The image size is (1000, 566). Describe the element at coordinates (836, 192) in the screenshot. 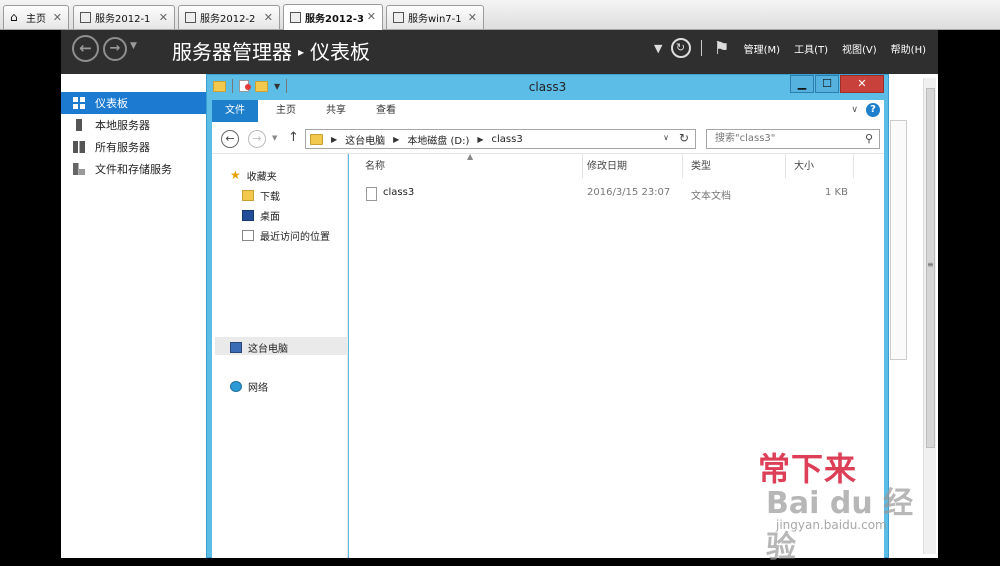

I see `file-size: 1 KB` at that location.